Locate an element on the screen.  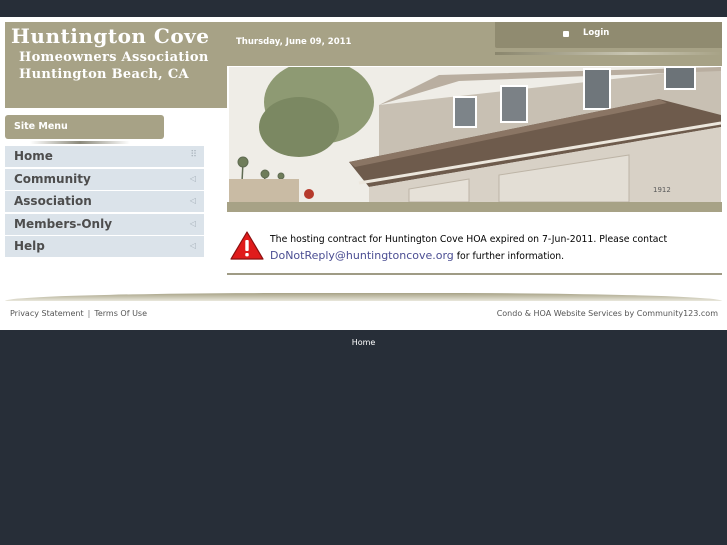
email-link: DoNotReply@huntingtoncove.org is located at coordinates (362, 255).